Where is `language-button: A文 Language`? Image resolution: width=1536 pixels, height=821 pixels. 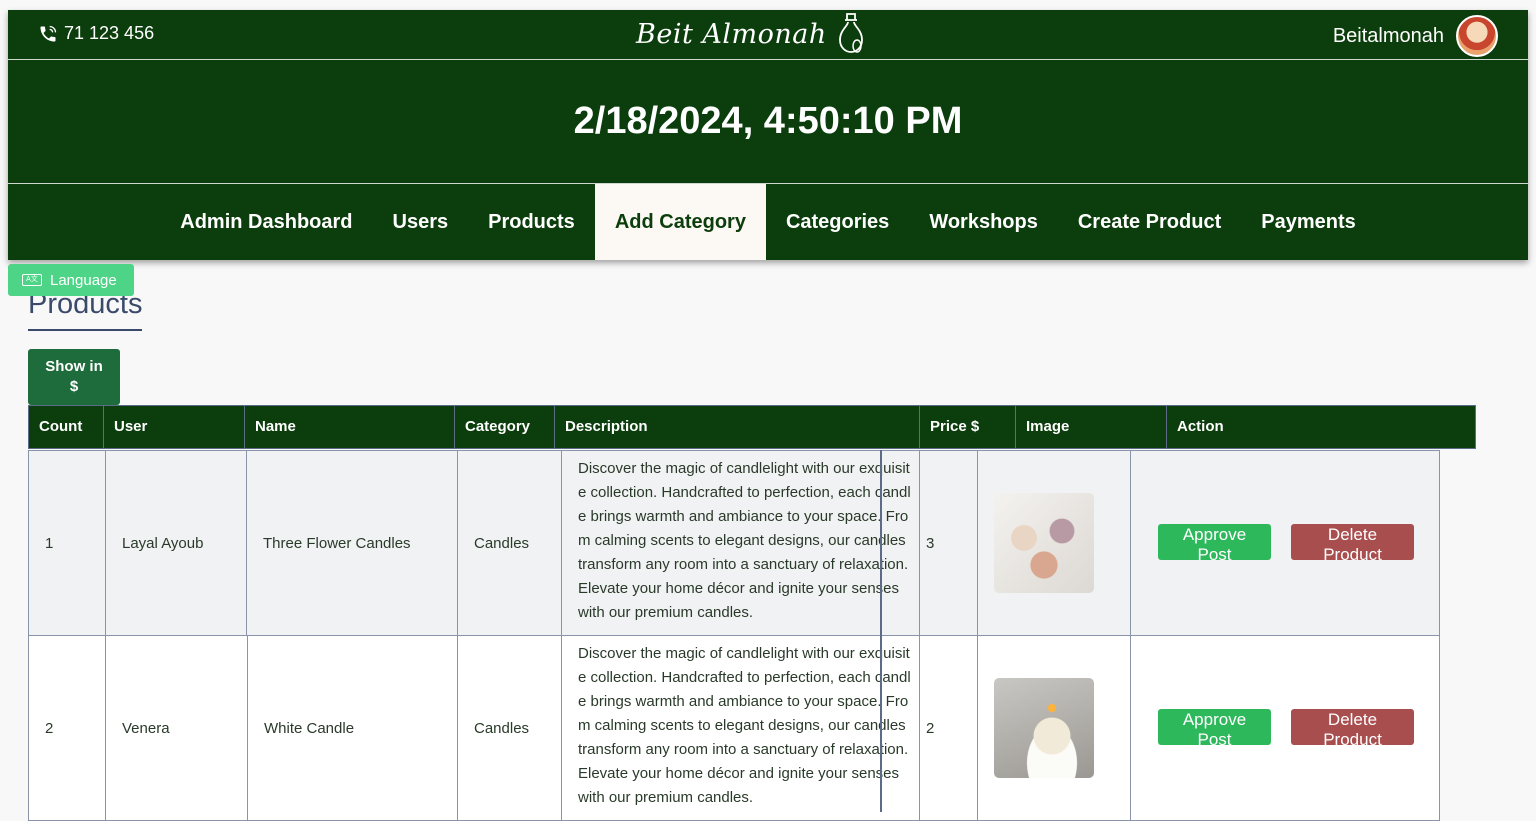
language-button: A文 Language is located at coordinates (71, 280).